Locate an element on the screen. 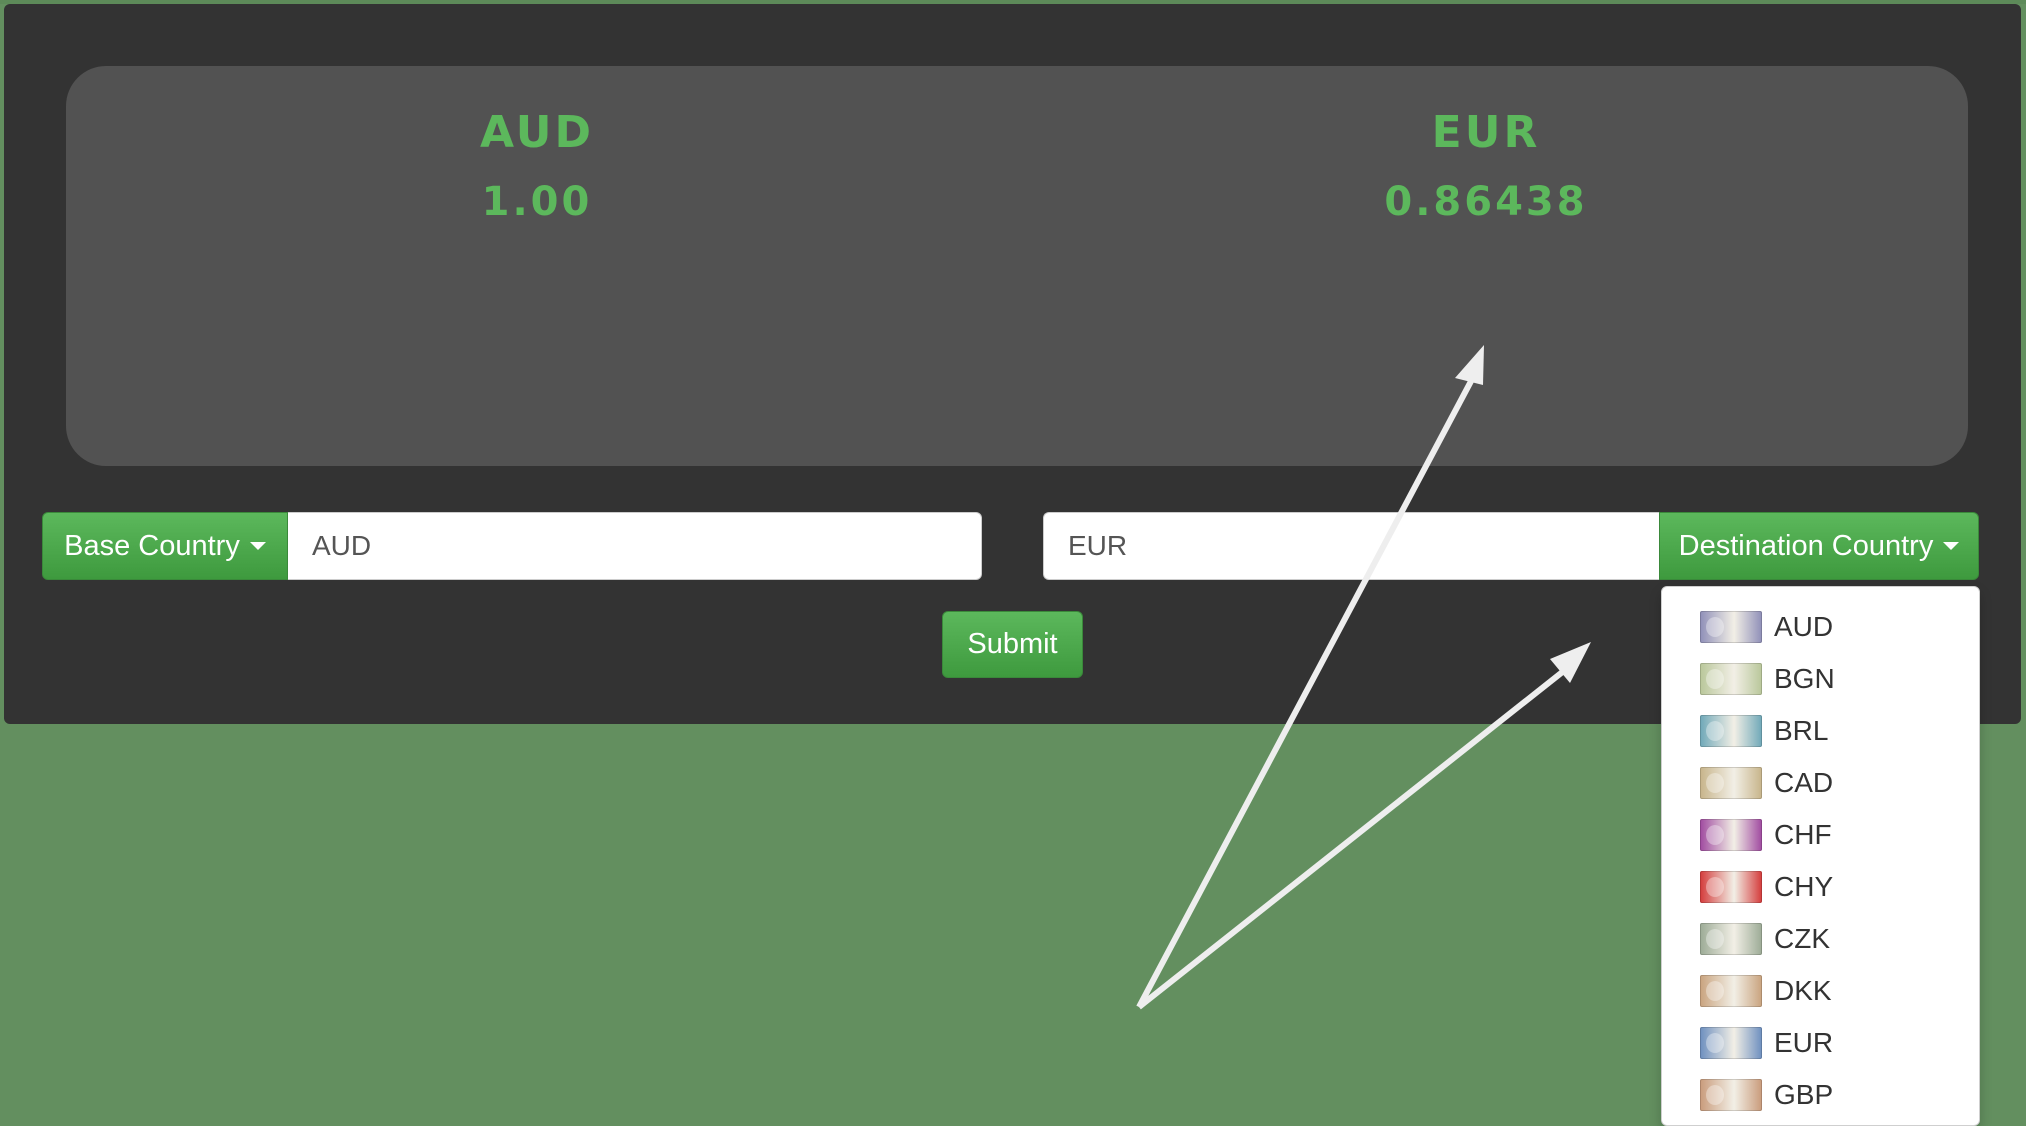 The width and height of the screenshot is (2026, 1126). annotation-arrows is located at coordinates (1363, 677).